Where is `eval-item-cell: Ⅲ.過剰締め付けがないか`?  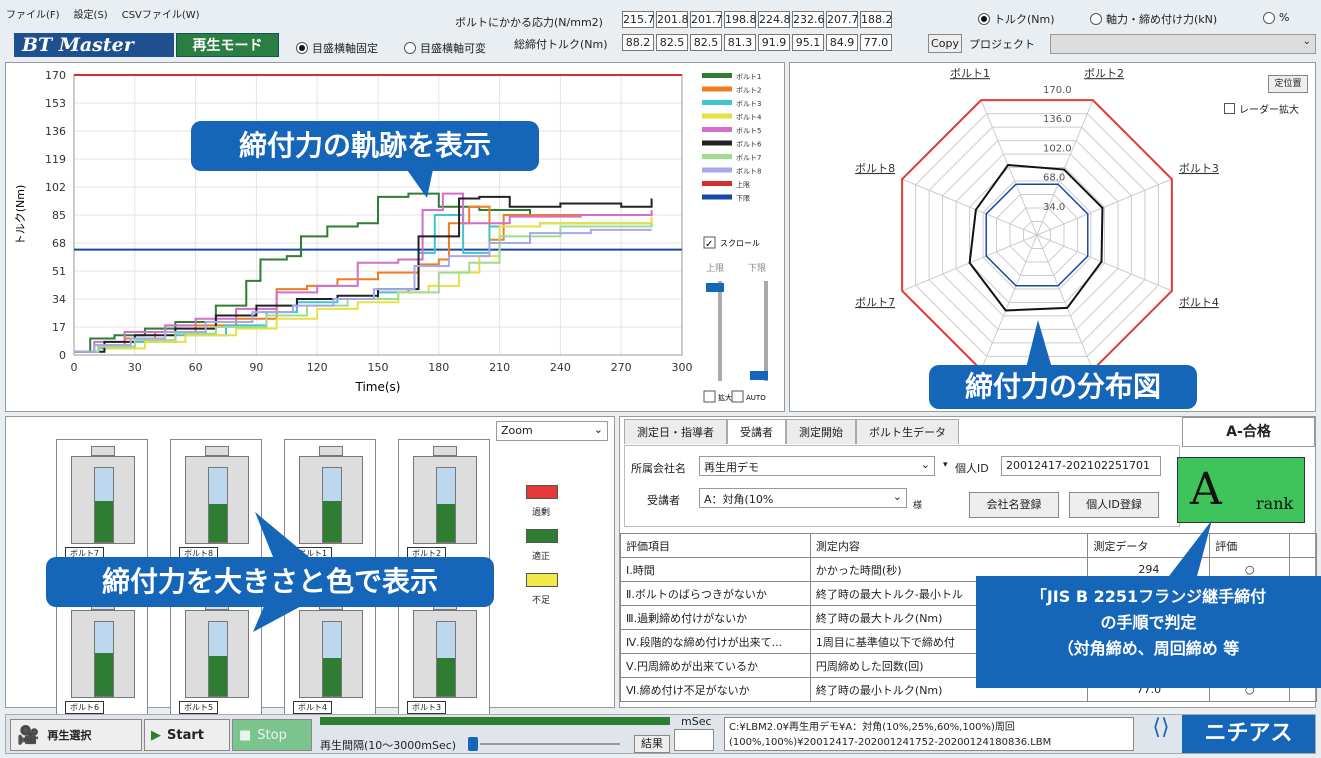
eval-item-cell: Ⅲ.過剰締め付けがないか is located at coordinates (715, 617).